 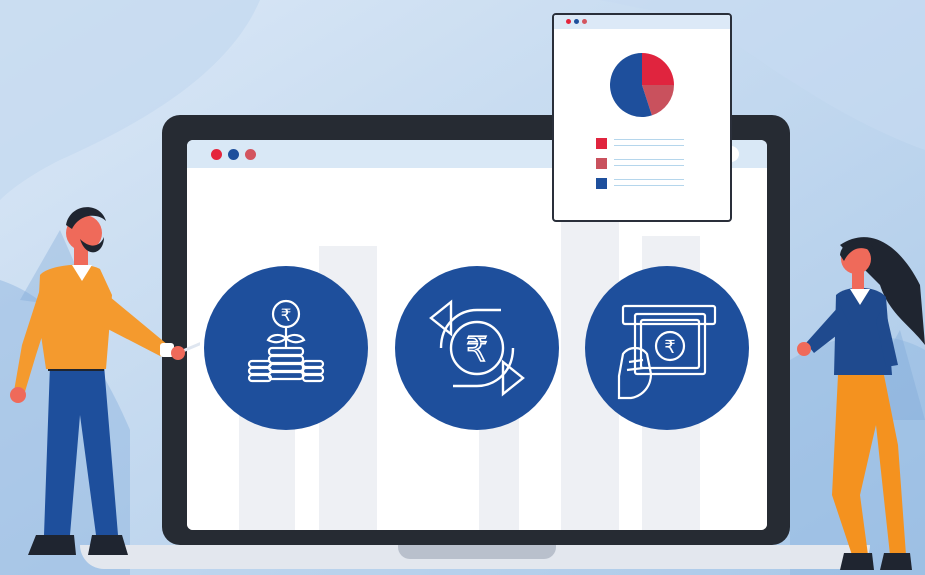 I want to click on pie-chart, so click(x=642, y=85).